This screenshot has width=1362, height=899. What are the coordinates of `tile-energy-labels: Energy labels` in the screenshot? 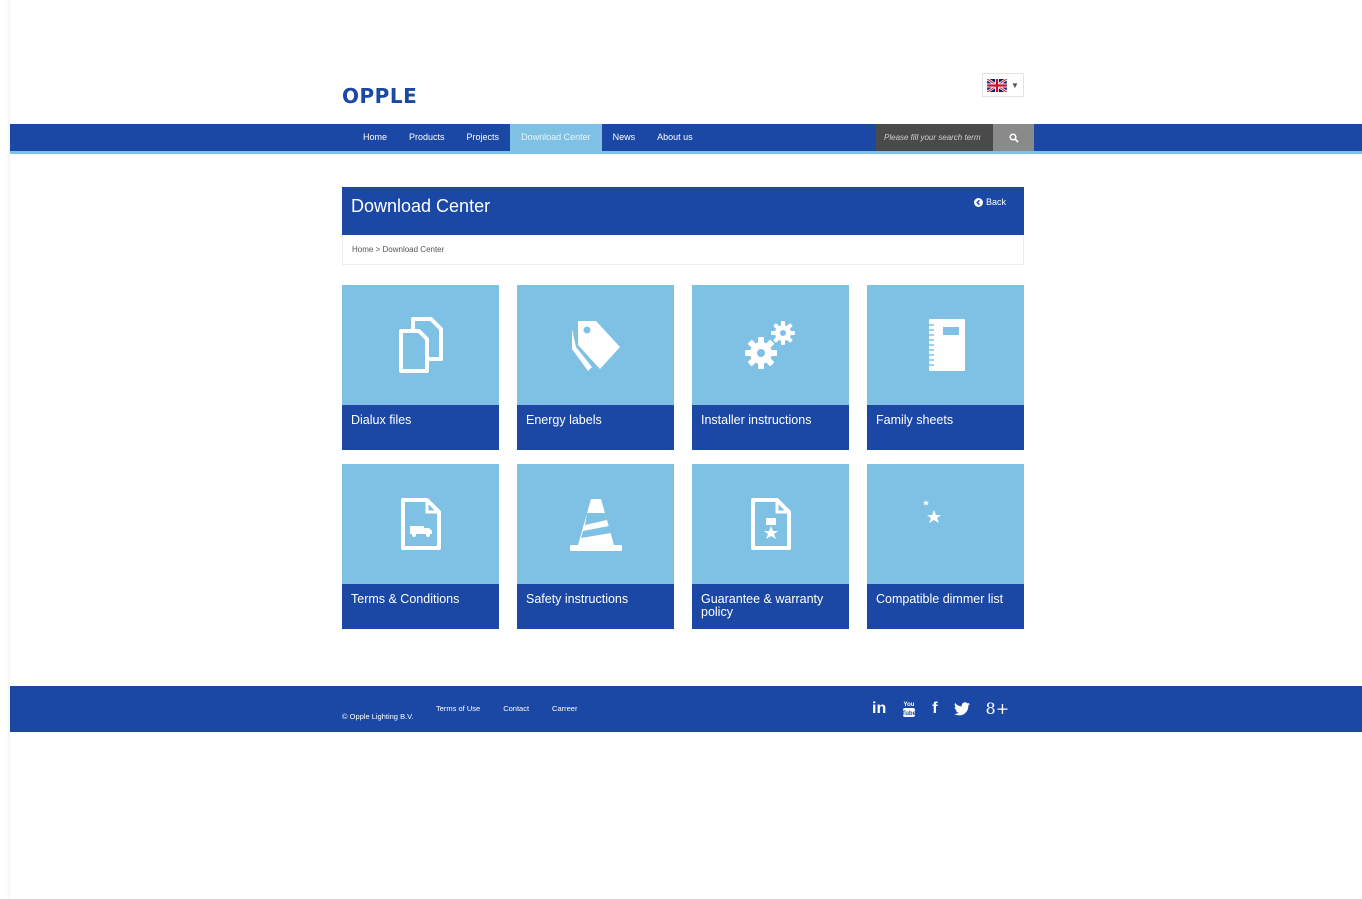 It's located at (595, 367).